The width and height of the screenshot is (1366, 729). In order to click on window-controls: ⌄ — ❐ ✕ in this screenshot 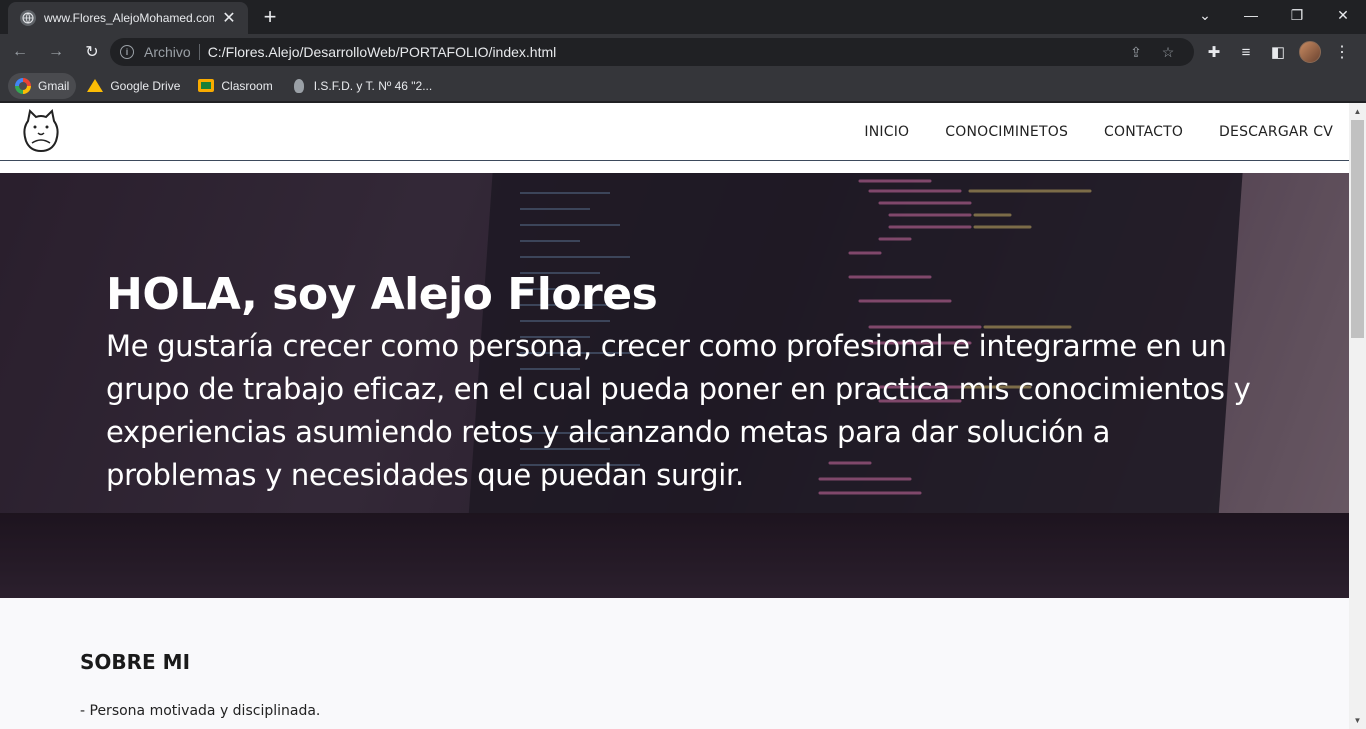, I will do `click(1274, 15)`.